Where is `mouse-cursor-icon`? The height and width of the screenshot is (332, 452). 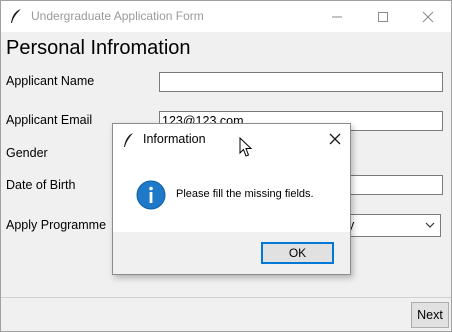 mouse-cursor-icon is located at coordinates (246, 147).